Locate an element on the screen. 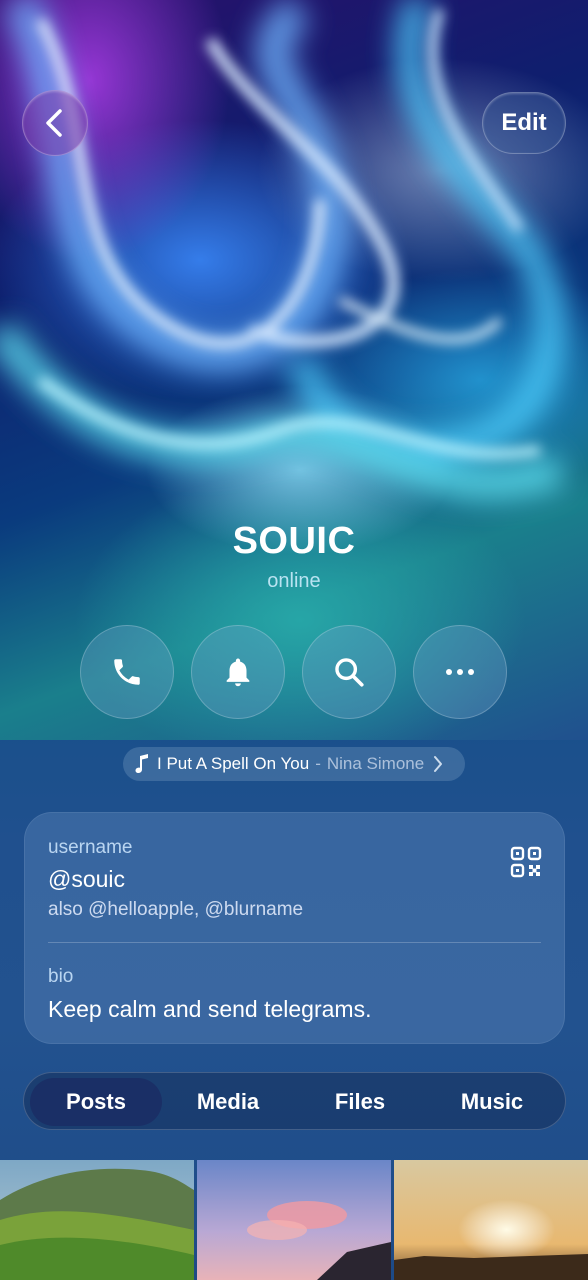 The width and height of the screenshot is (588, 1280). search-icon is located at coordinates (349, 672).